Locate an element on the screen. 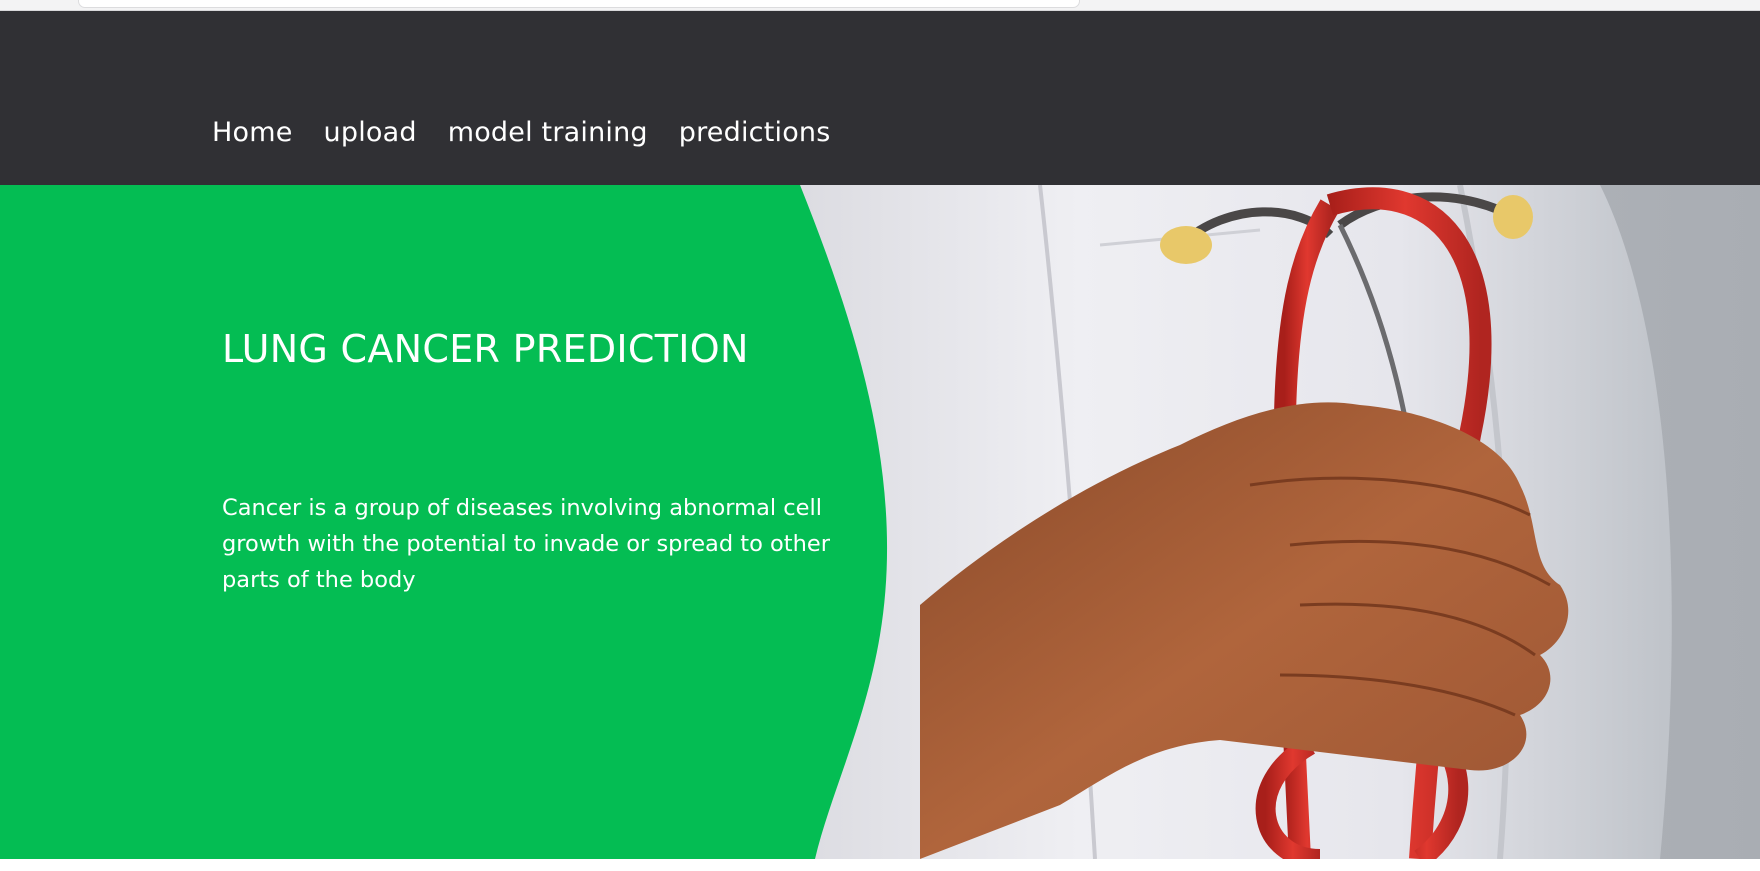  stethoscope-eartip-right is located at coordinates (1513, 217).